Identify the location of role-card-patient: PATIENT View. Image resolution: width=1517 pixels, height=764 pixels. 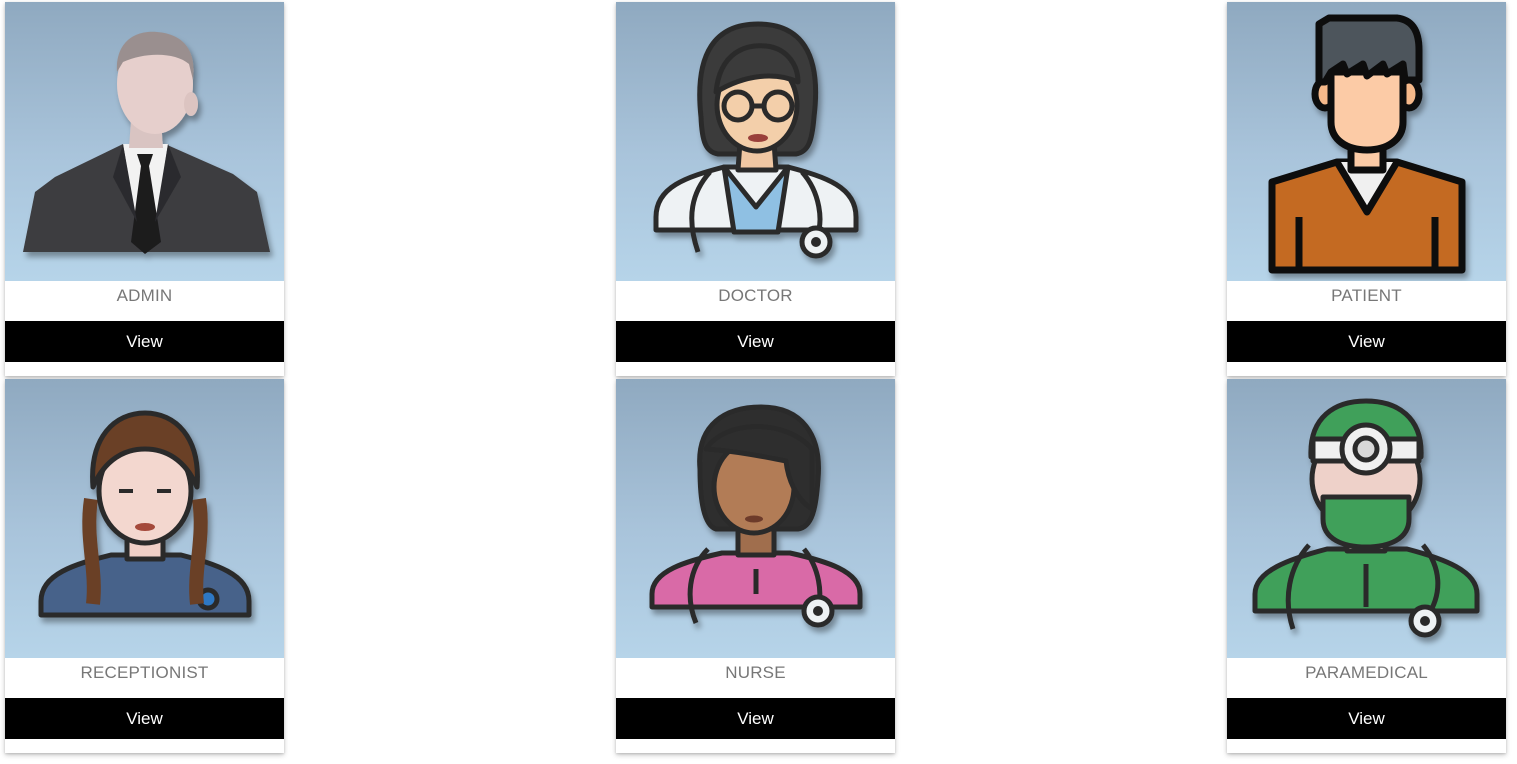
(1366, 189).